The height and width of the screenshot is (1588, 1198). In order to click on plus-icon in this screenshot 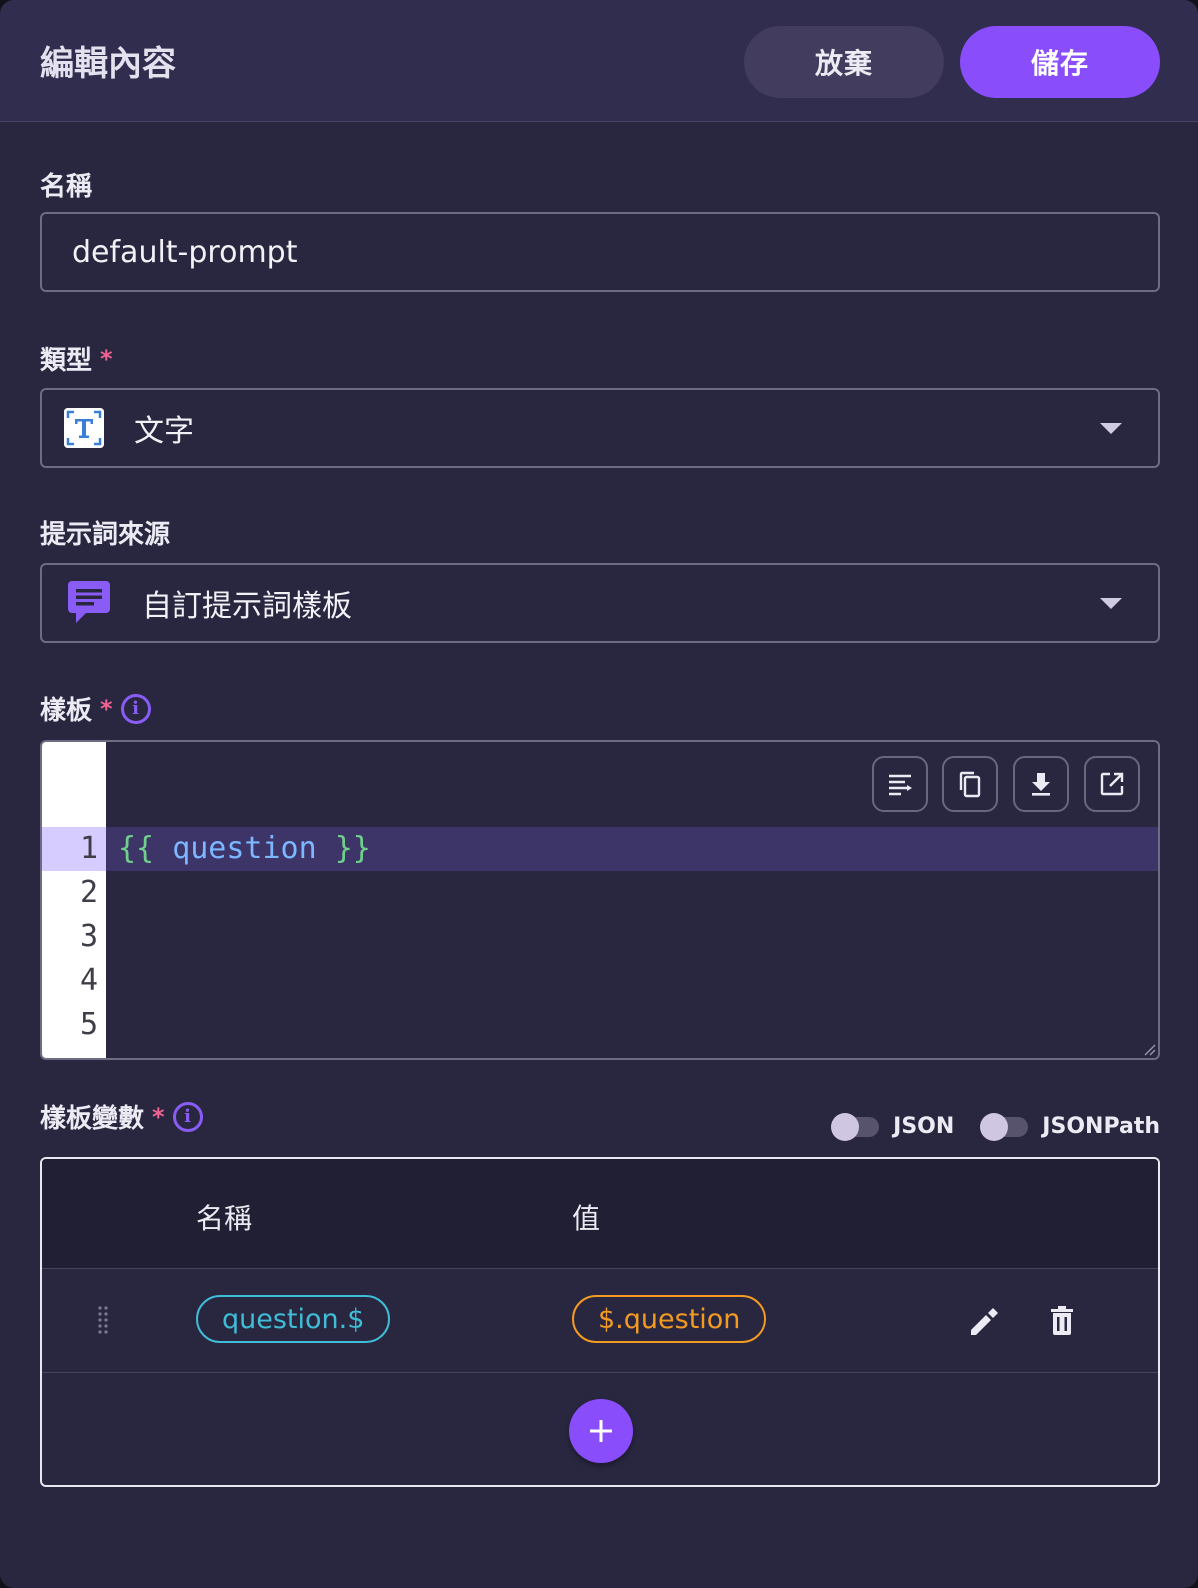, I will do `click(601, 1431)`.